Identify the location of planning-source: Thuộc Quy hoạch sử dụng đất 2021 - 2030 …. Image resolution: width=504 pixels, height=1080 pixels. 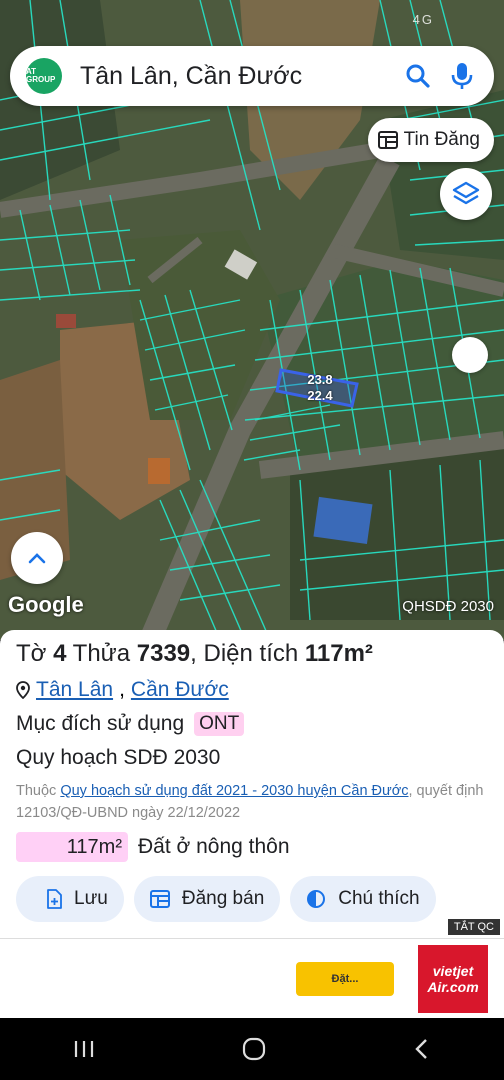
(254, 802).